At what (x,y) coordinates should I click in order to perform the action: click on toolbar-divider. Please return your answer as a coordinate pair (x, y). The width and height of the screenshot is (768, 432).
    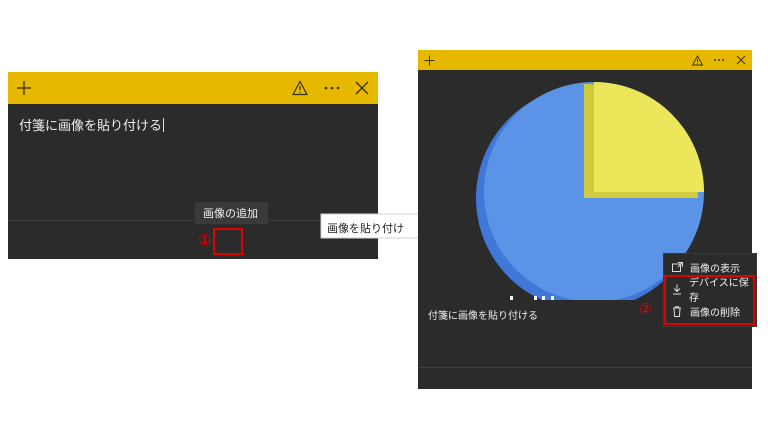
    Looking at the image, I should click on (585, 367).